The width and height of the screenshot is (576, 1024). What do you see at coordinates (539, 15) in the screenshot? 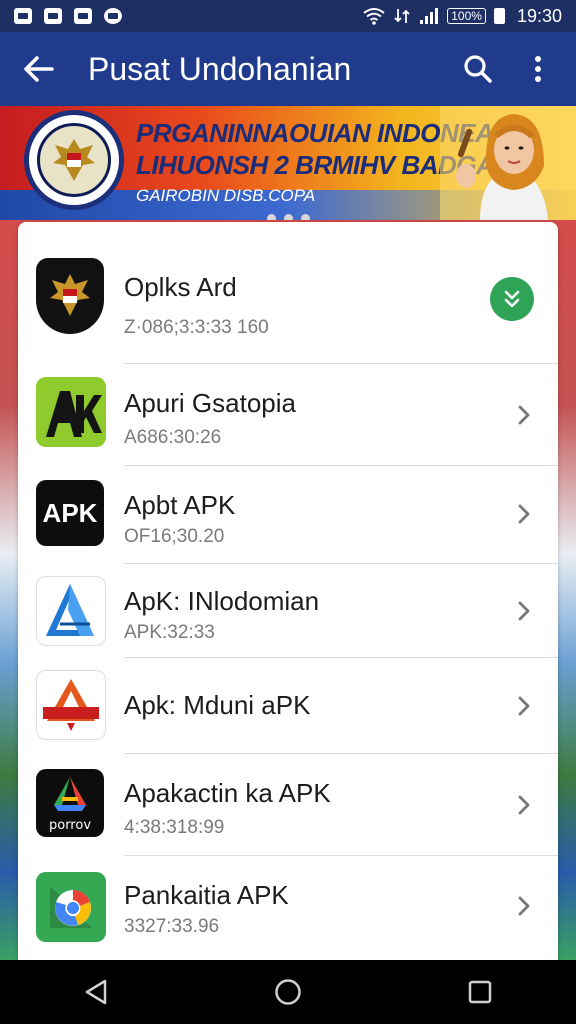
I see `clock: 19:30` at bounding box center [539, 15].